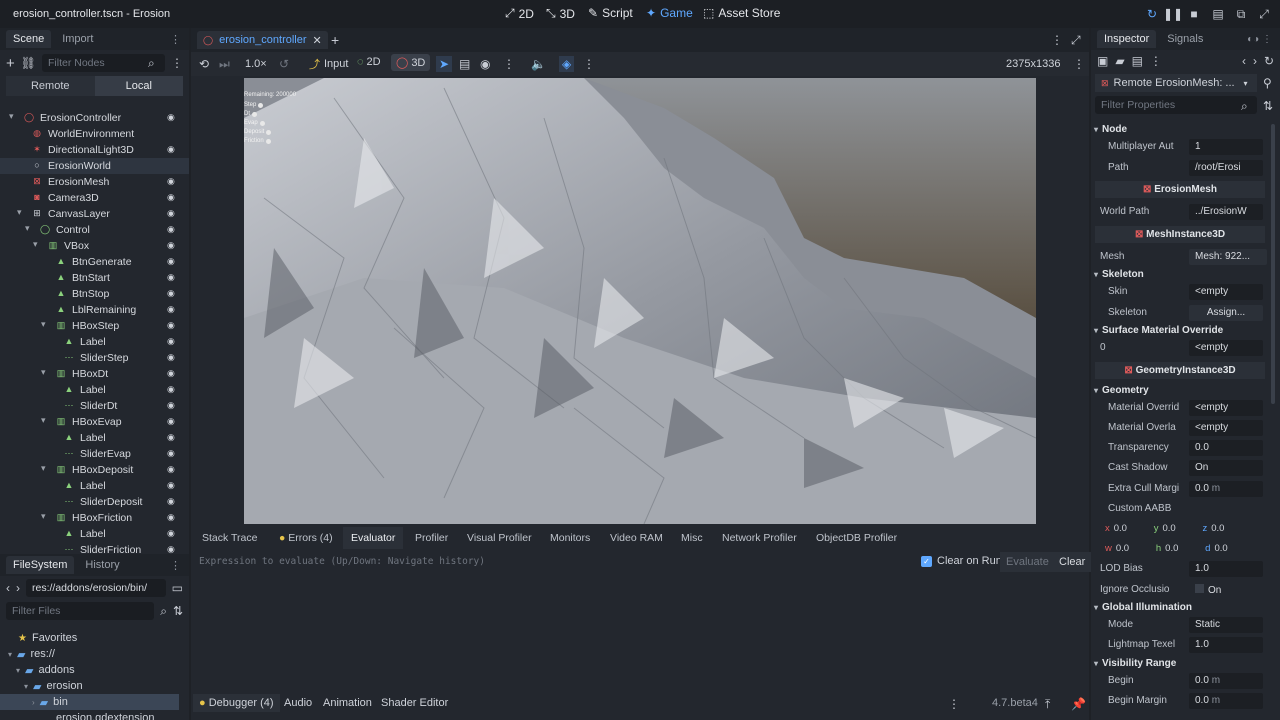 The width and height of the screenshot is (1280, 720). Describe the element at coordinates (1076, 40) in the screenshot. I see `distraction-free-icon: ⤢` at that location.